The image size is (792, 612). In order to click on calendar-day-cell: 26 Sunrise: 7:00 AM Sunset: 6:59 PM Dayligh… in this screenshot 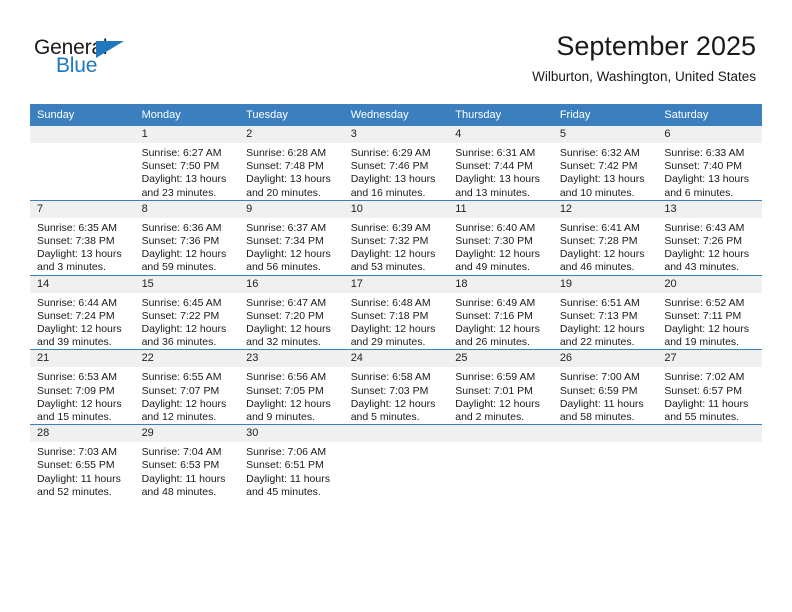, I will do `click(605, 387)`.